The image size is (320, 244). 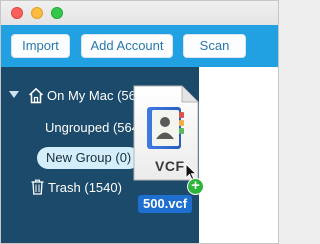 What do you see at coordinates (91, 95) in the screenshot?
I see `sidebar-item-label: On My Mac (56` at bounding box center [91, 95].